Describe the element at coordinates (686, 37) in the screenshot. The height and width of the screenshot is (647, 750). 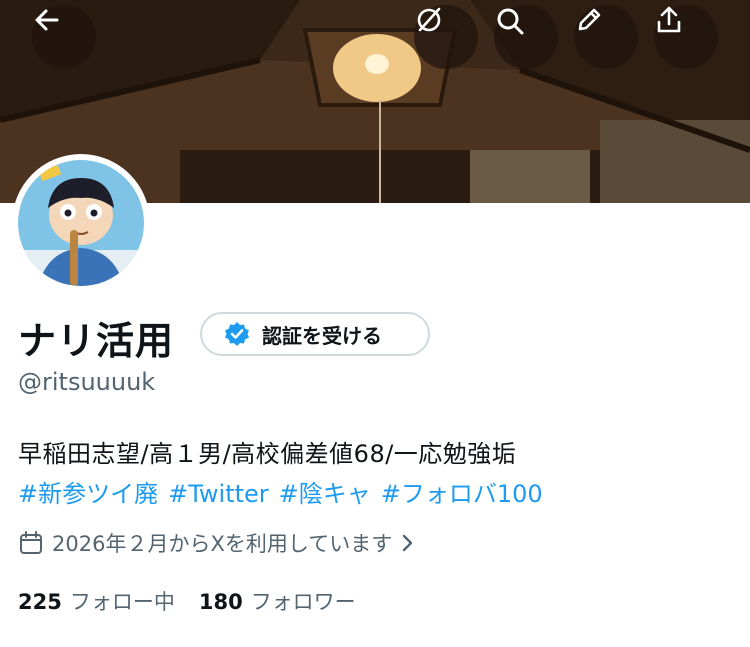
I see `share-button` at that location.